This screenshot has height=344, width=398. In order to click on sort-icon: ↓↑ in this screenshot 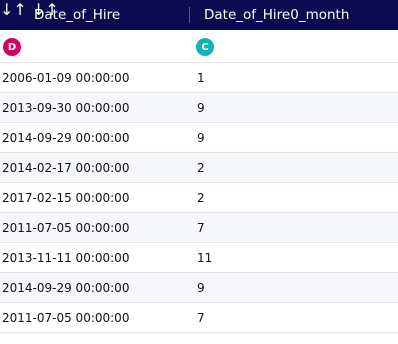, I will do `click(13, 9)`.